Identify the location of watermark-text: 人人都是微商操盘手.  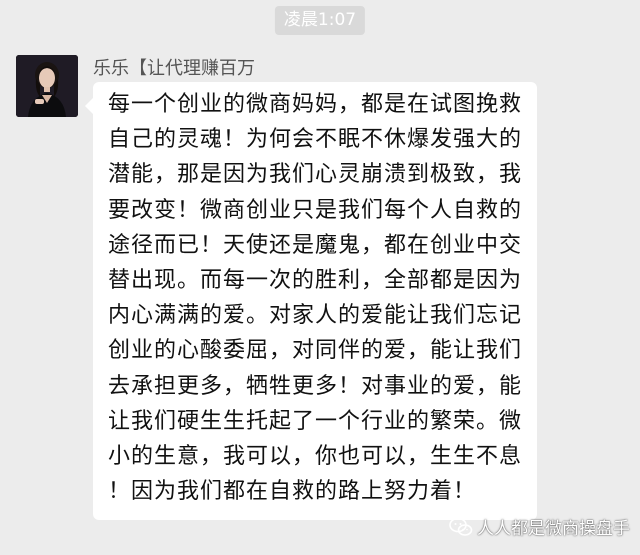
(553, 529).